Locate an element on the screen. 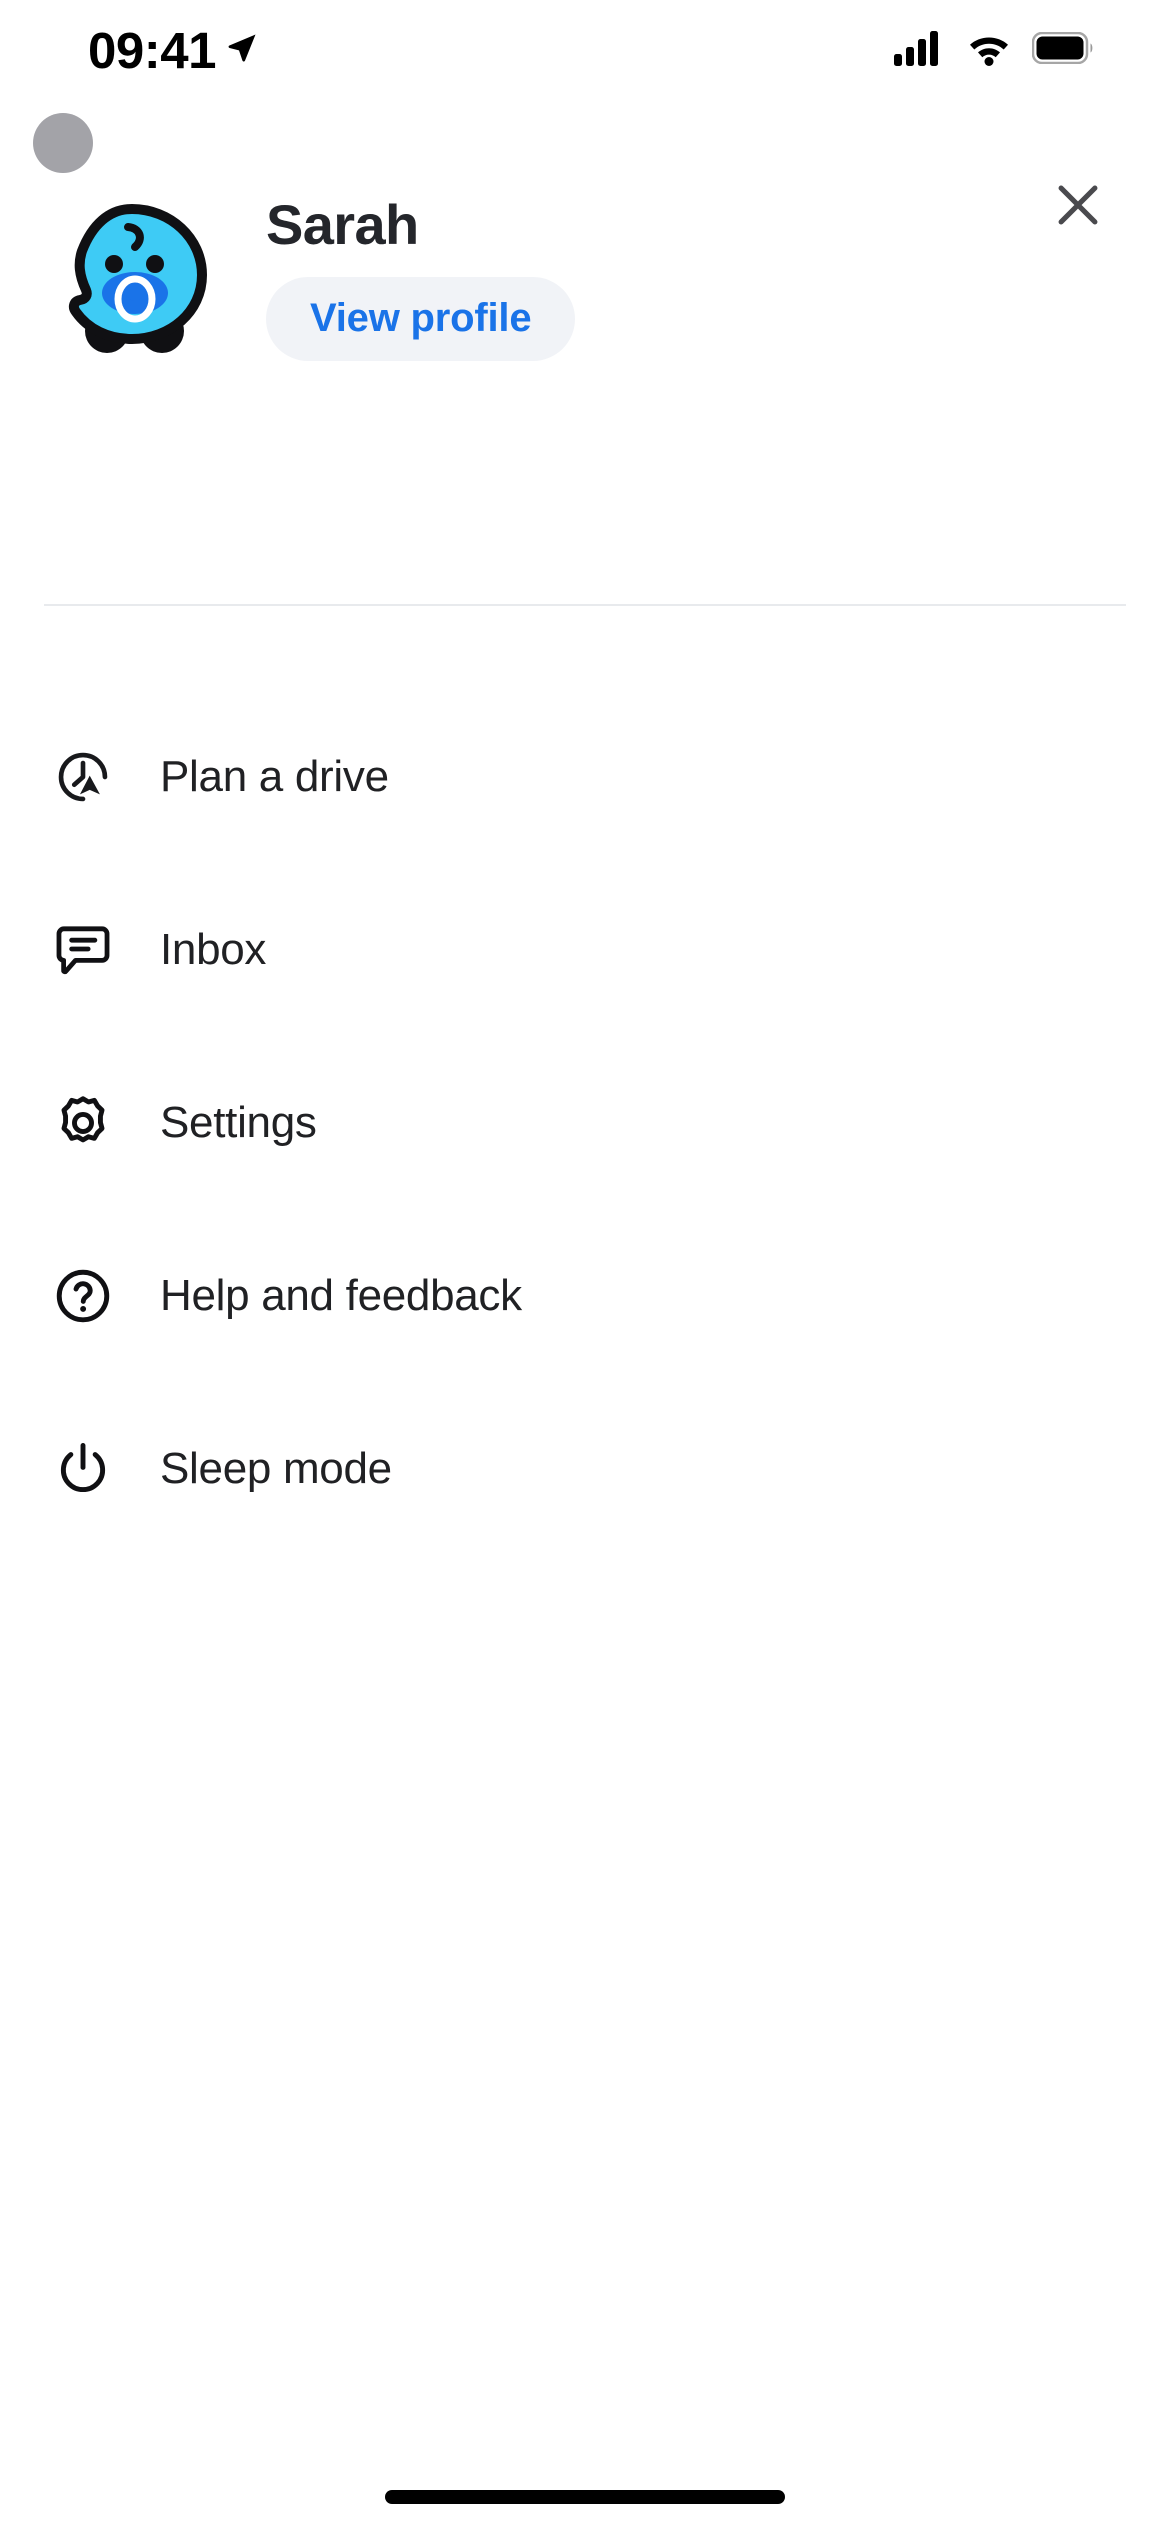  waze-baby-mood-icon is located at coordinates (132, 278).